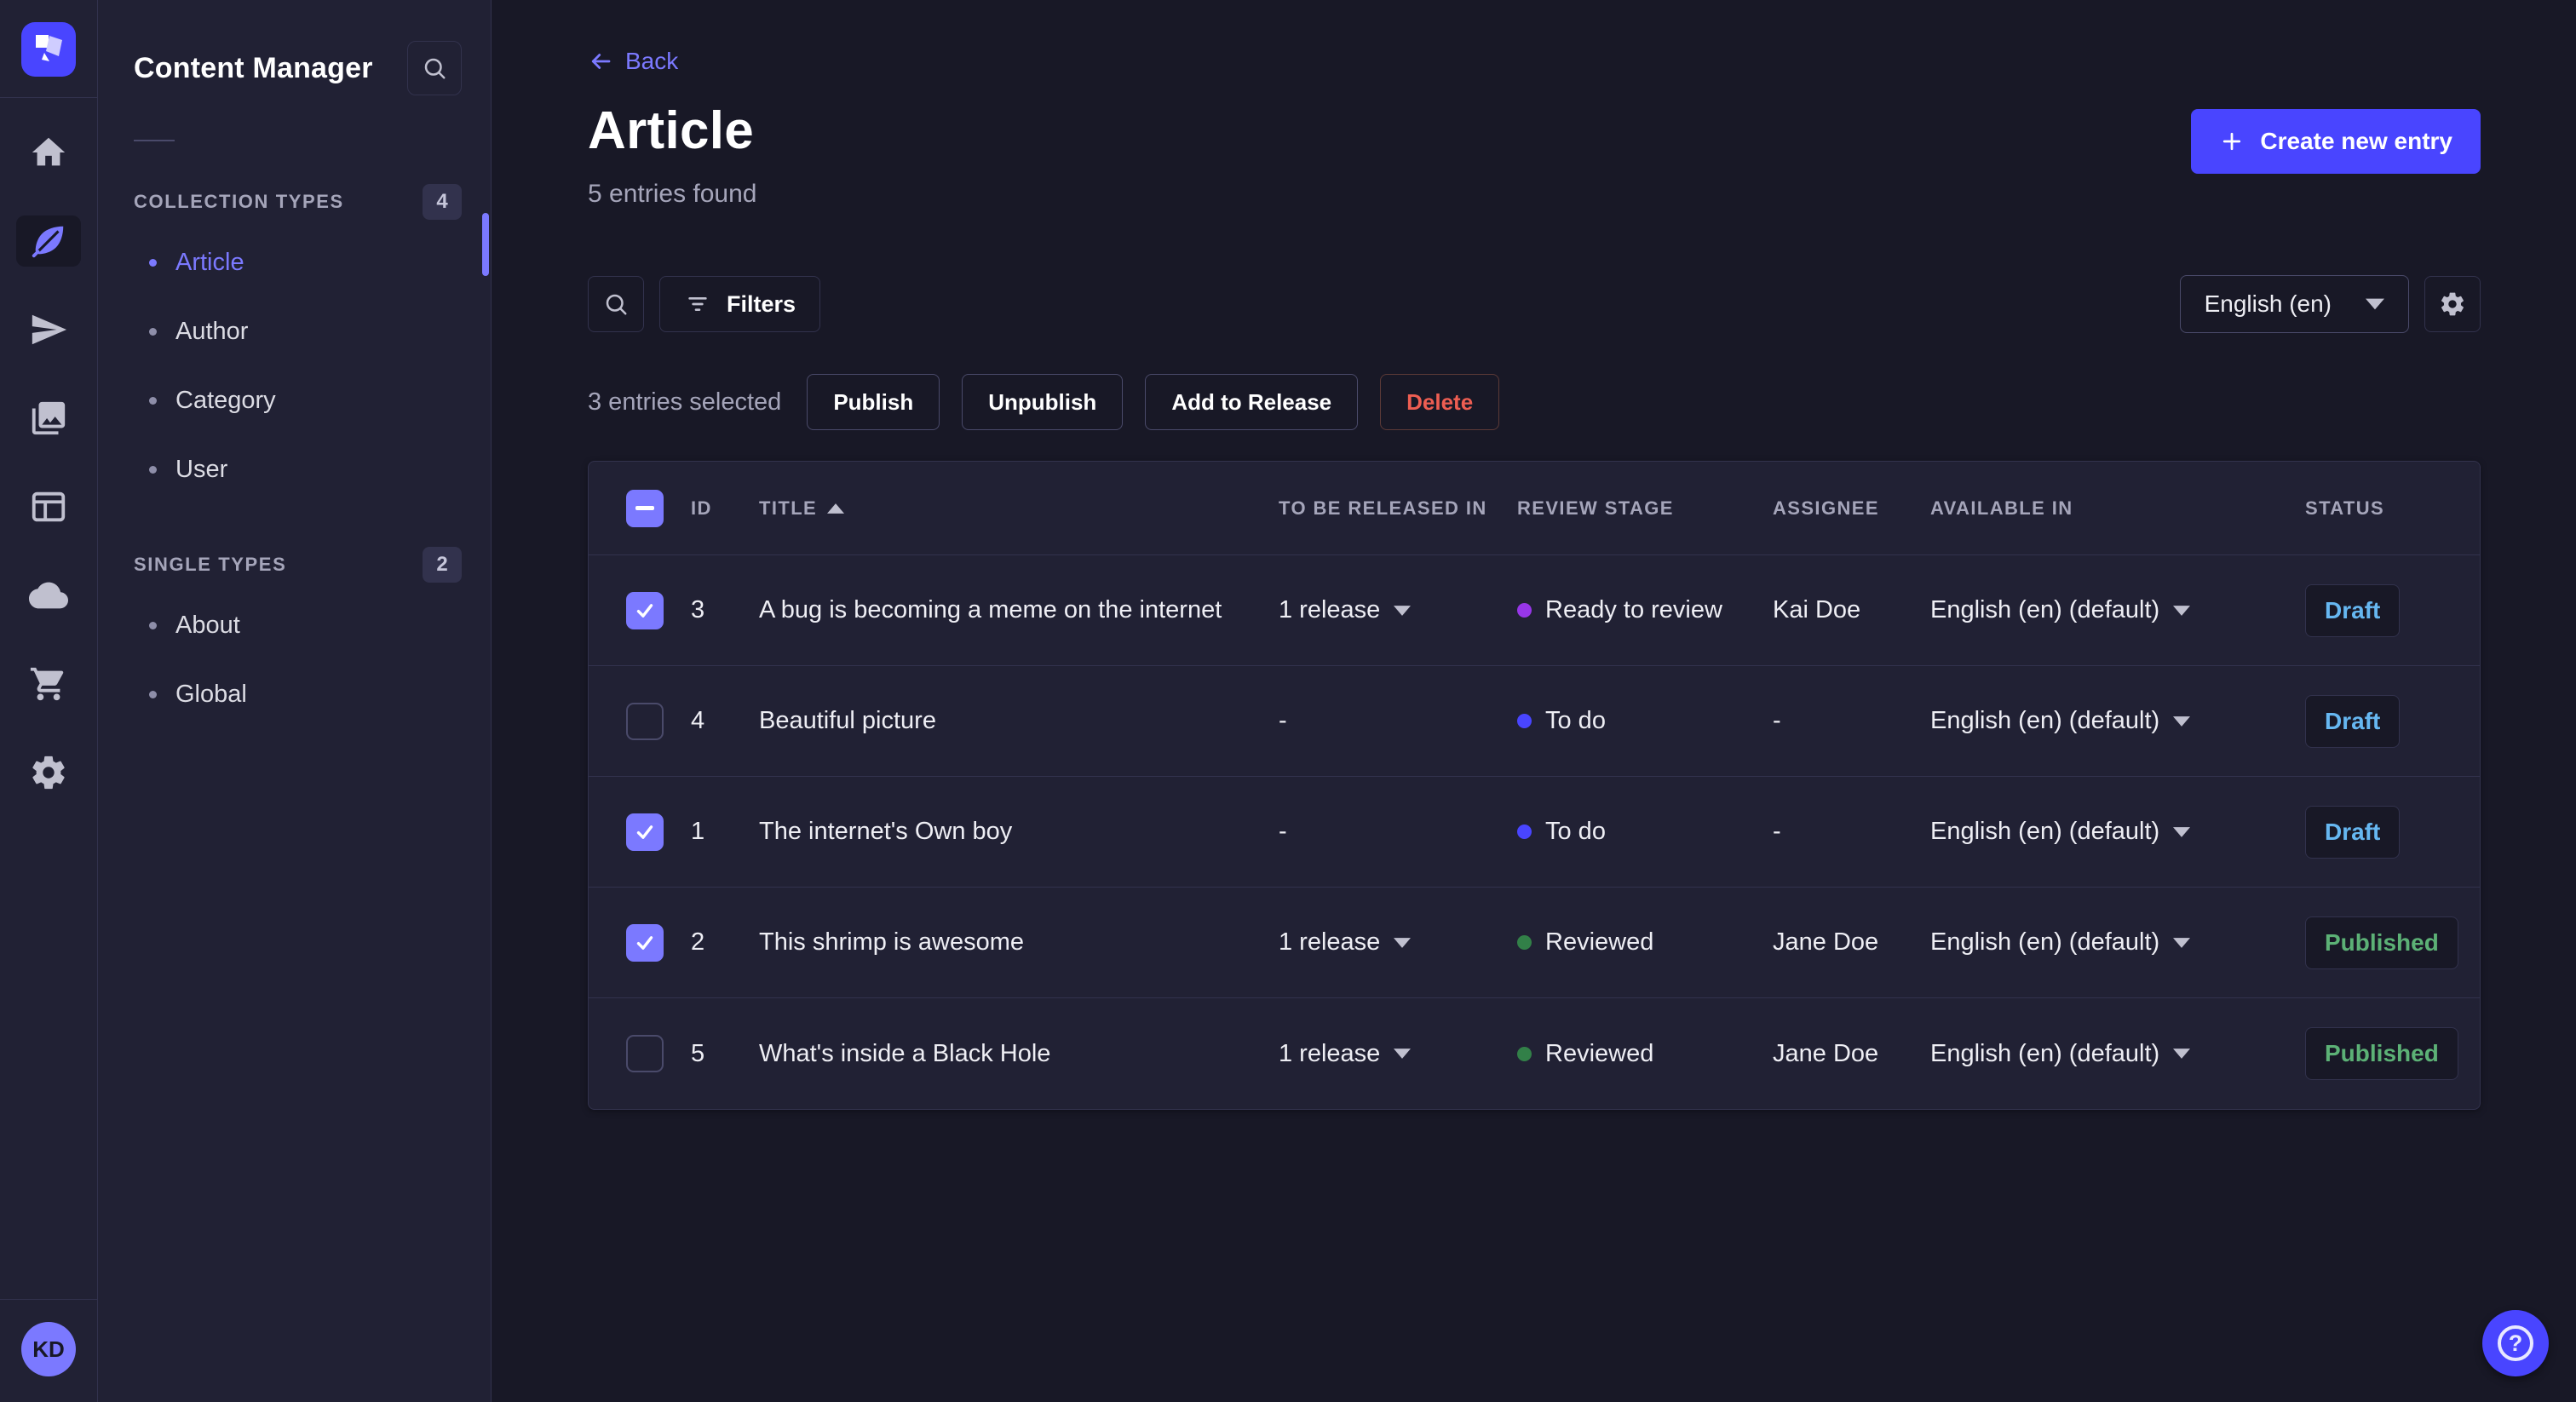  What do you see at coordinates (49, 595) in the screenshot?
I see `cloud-icon` at bounding box center [49, 595].